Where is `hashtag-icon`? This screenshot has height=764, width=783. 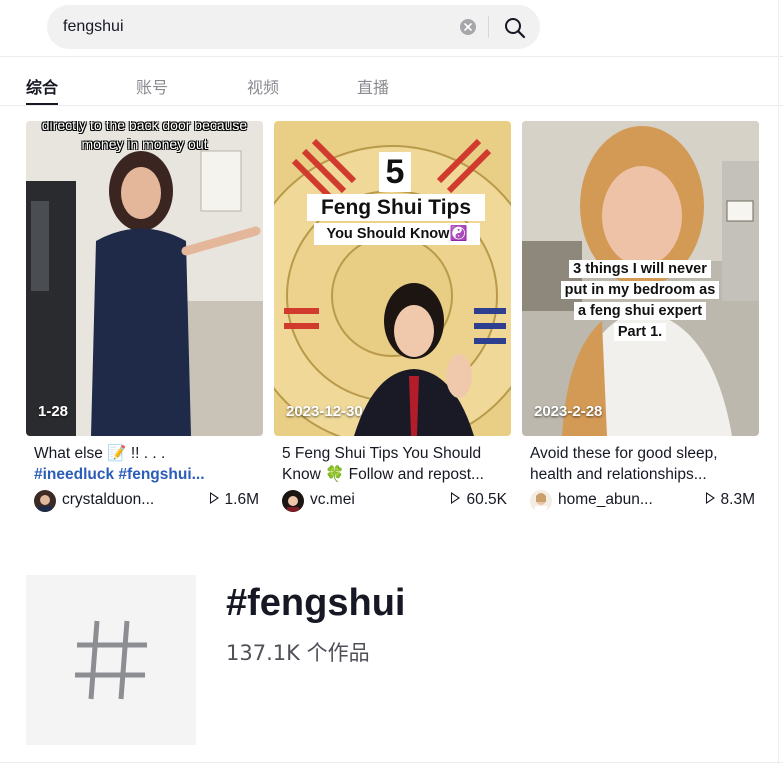 hashtag-icon is located at coordinates (111, 660).